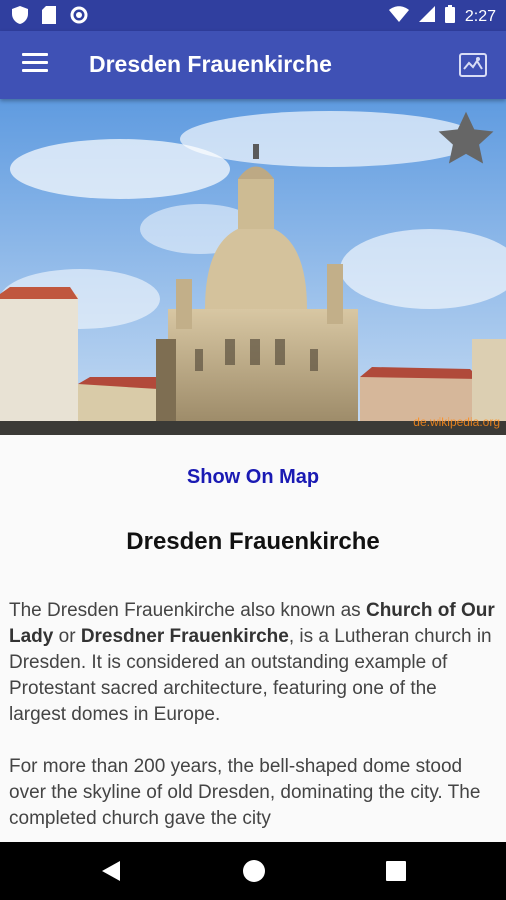 This screenshot has height=900, width=506. Describe the element at coordinates (449, 16) in the screenshot. I see `battery-icon` at that location.